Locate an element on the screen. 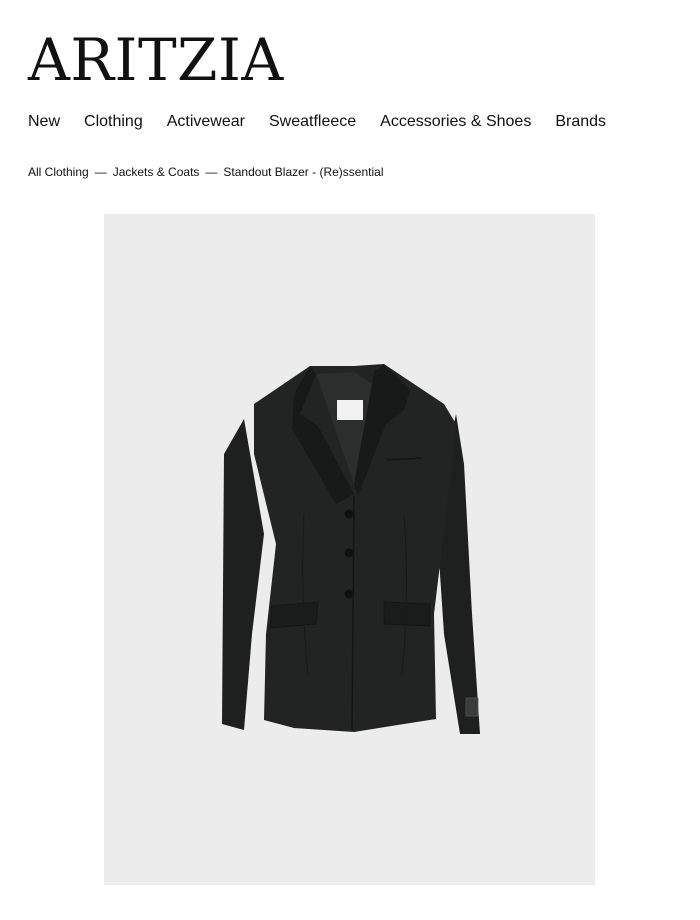  breadcrumb-jackets-coats: Jackets & Coats is located at coordinates (156, 172).